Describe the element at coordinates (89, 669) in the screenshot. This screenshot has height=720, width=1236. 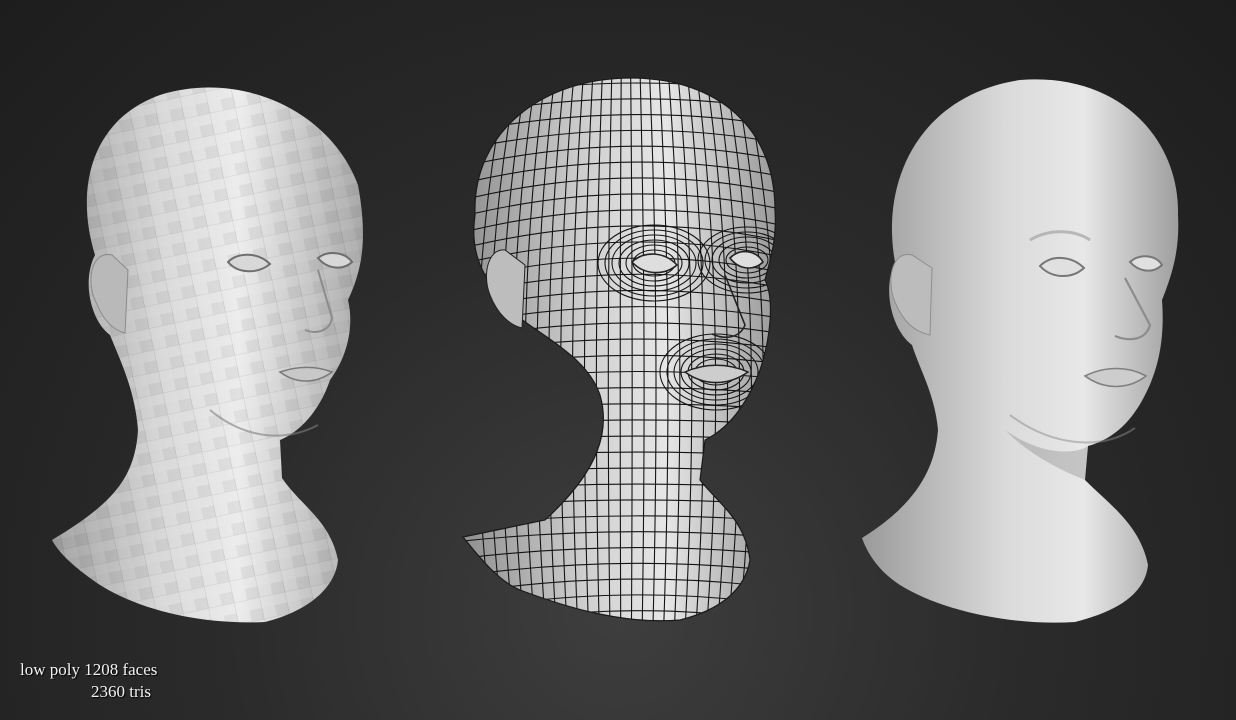
I see `caption-face-count: low poly 1208 faces` at that location.